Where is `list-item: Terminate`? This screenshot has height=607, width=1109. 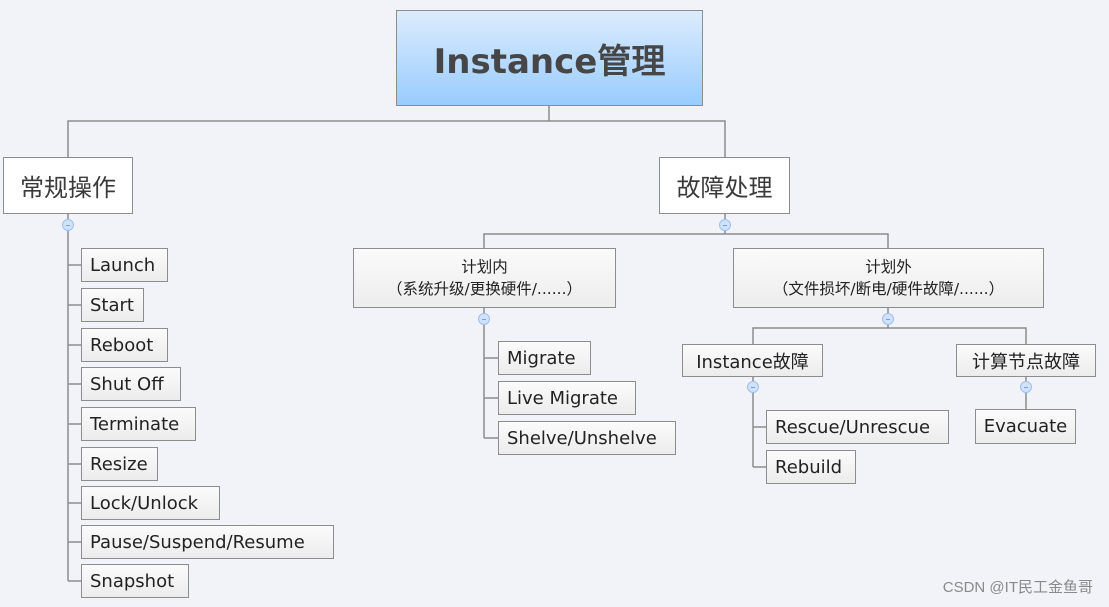
list-item: Terminate is located at coordinates (138, 424).